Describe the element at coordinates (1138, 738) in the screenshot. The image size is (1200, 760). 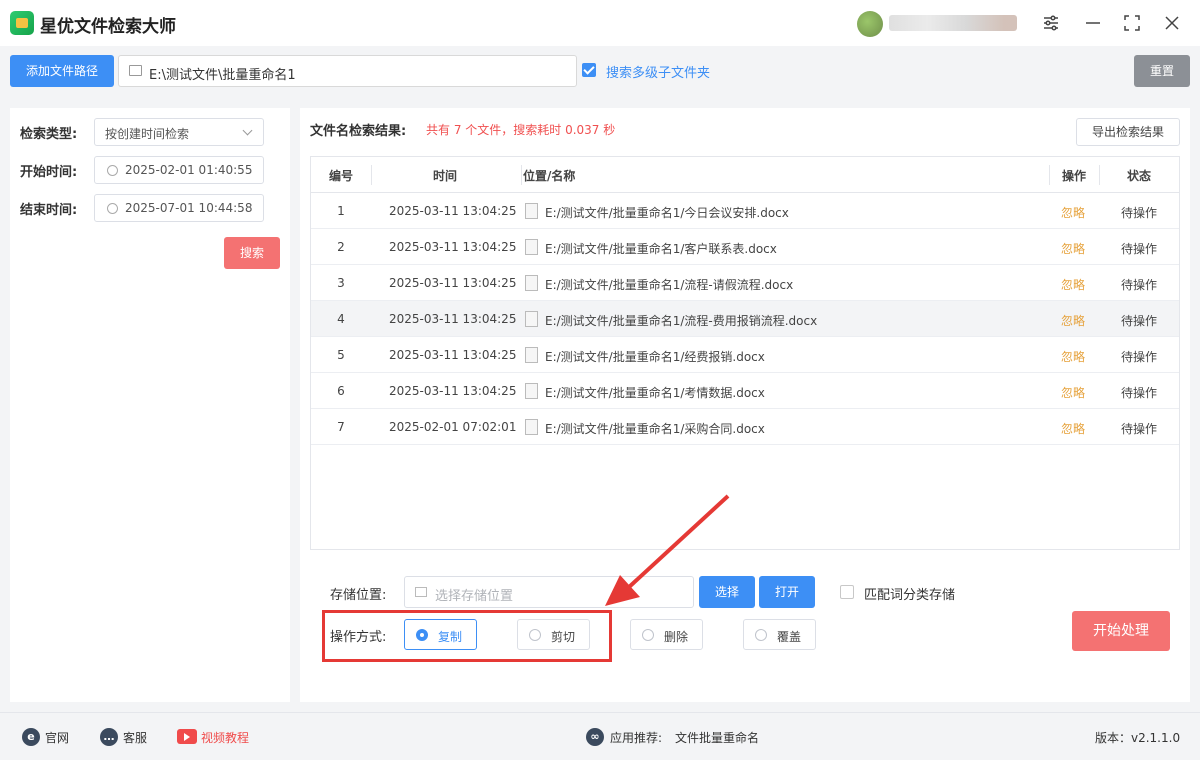
I see `version-text: 版本：v2.1.1.0` at that location.